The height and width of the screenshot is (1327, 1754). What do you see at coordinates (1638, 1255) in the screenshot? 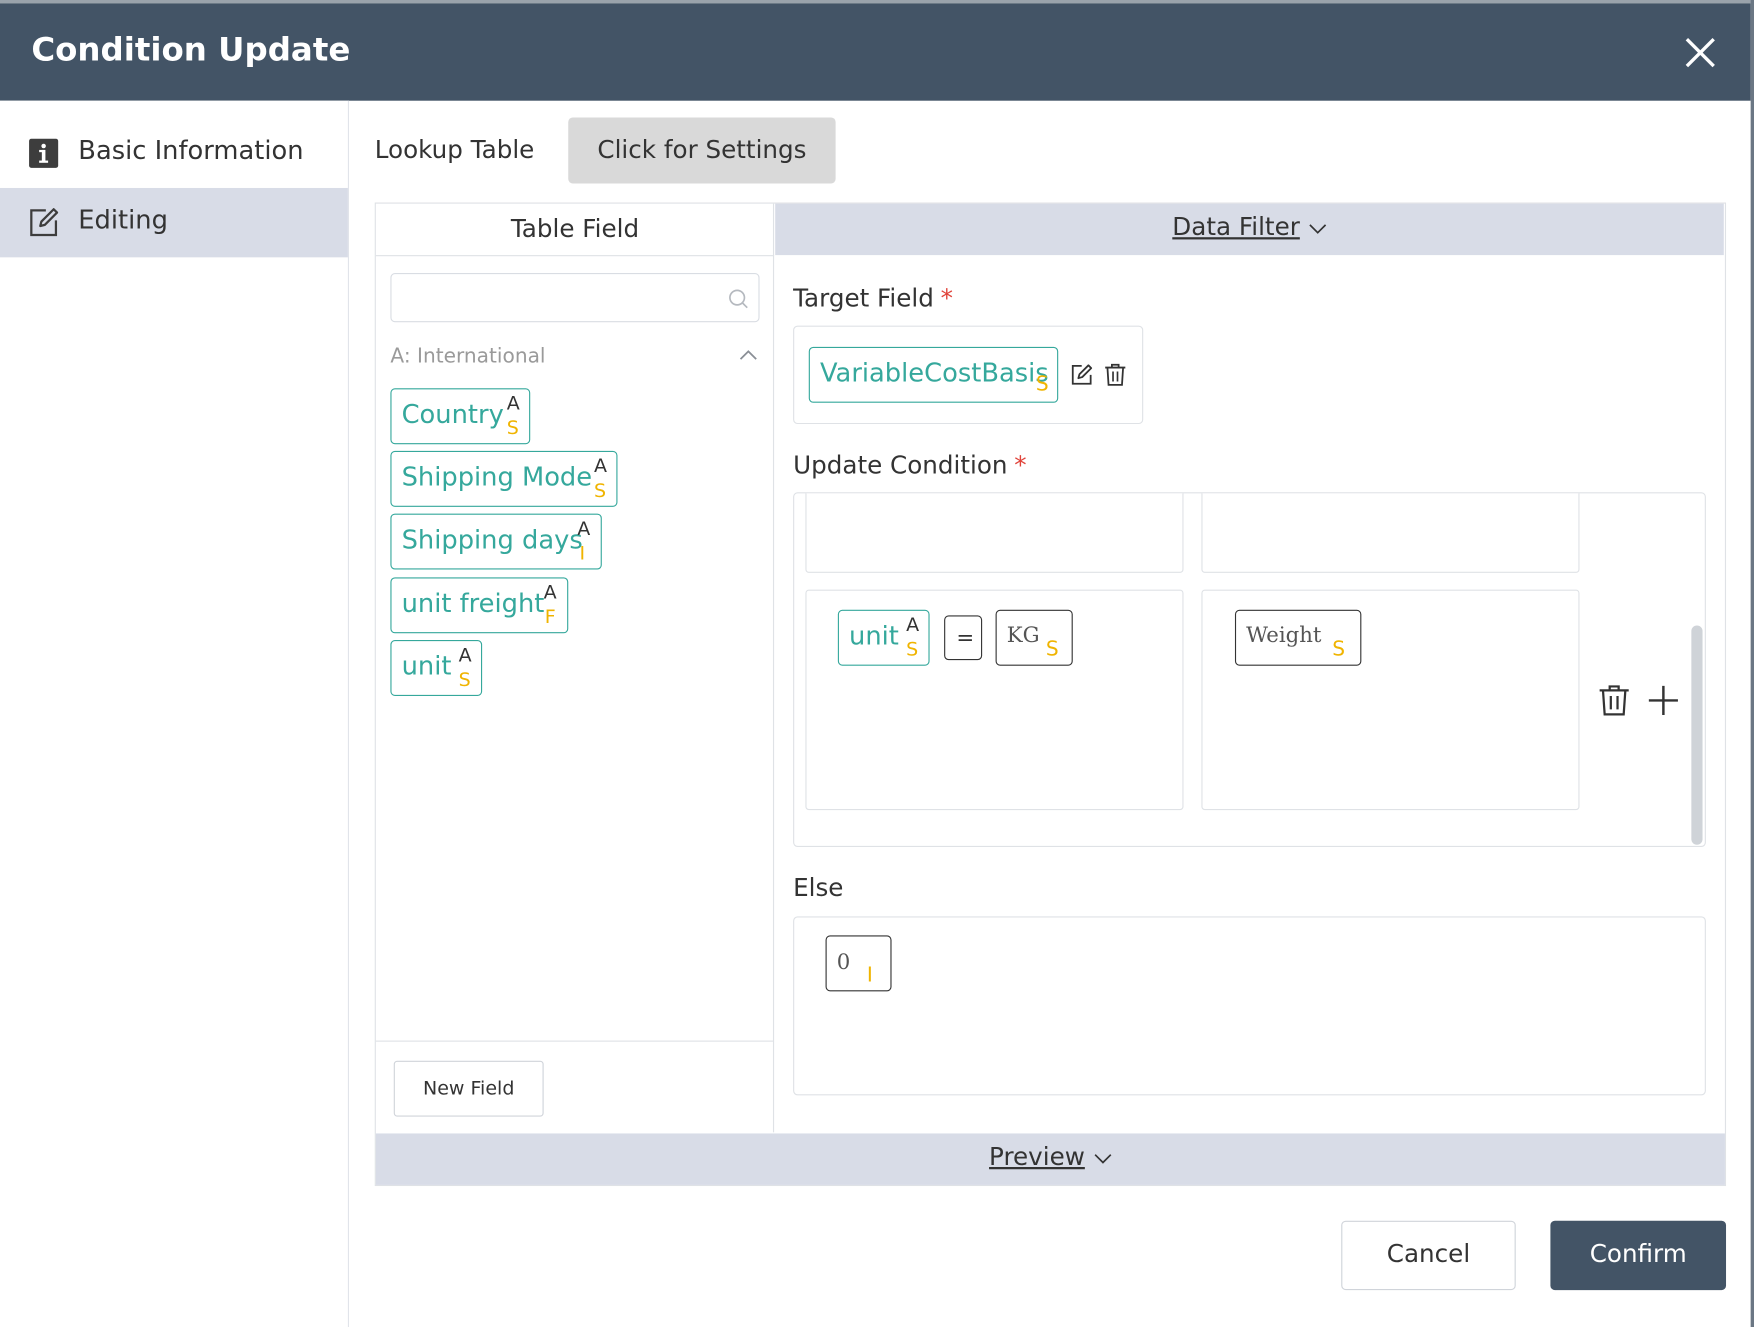
I see `confirm-button: Confirm` at bounding box center [1638, 1255].